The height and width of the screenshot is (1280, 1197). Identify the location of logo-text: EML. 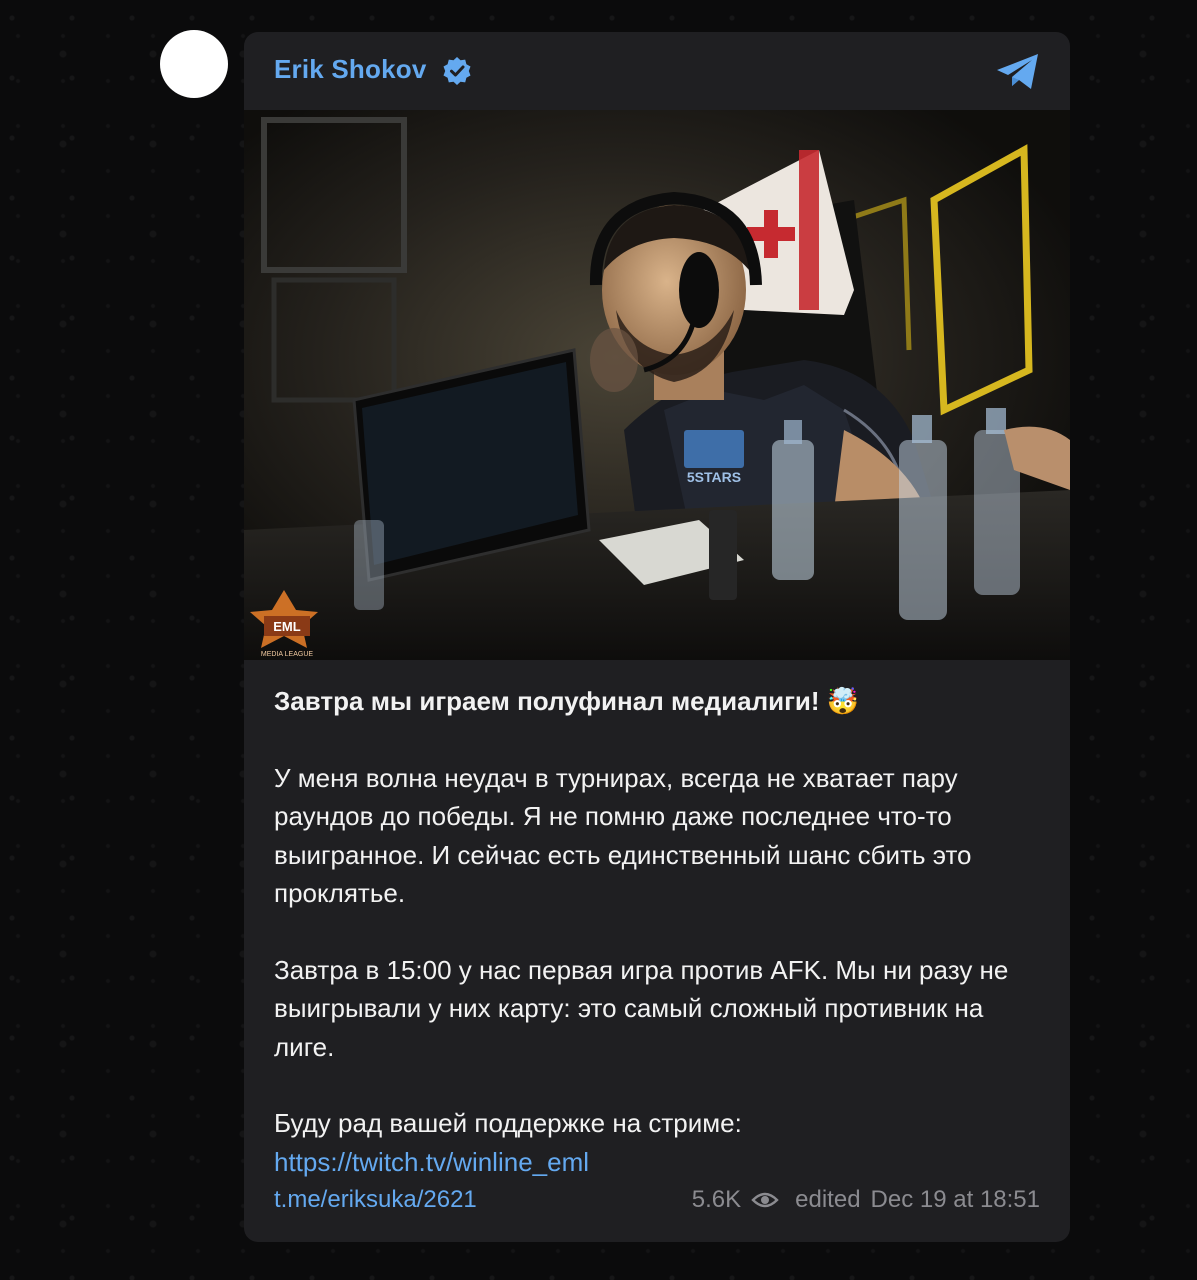
(287, 626).